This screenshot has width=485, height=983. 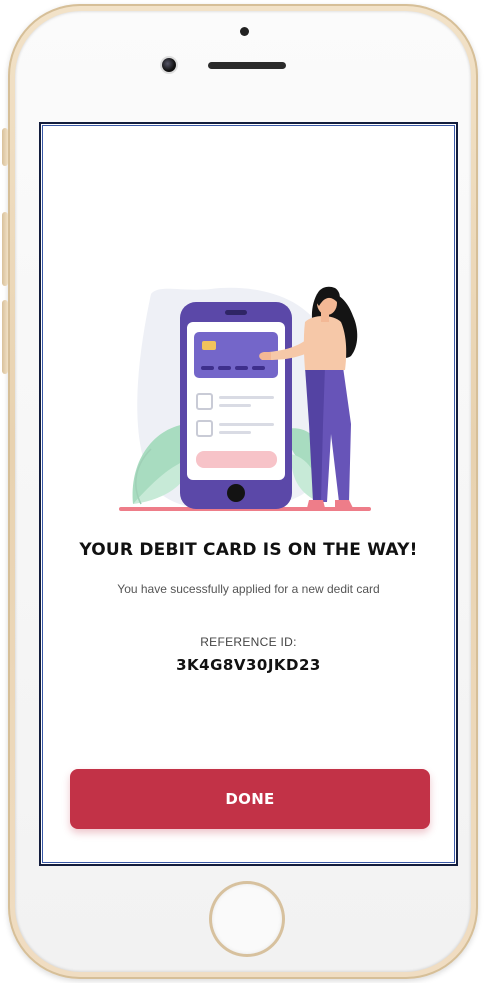 I want to click on illustration-phone-button, so click(x=236, y=459).